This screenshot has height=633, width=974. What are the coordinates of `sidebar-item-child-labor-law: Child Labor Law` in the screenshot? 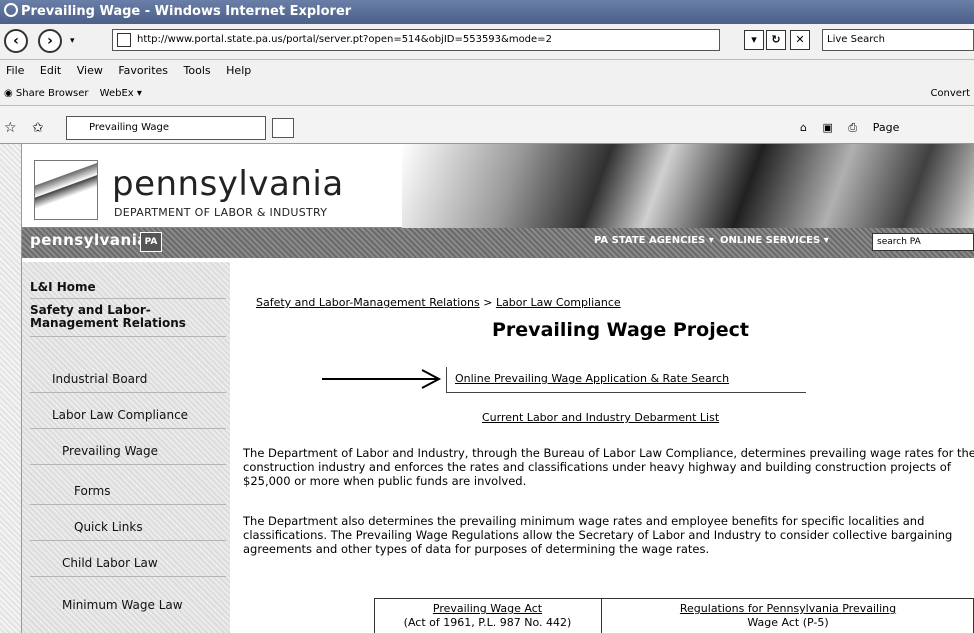 It's located at (110, 563).